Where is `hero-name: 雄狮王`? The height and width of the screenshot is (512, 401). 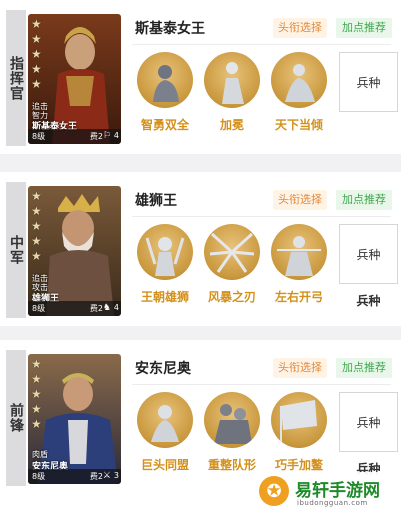
hero-name: 雄狮王 is located at coordinates (156, 201).